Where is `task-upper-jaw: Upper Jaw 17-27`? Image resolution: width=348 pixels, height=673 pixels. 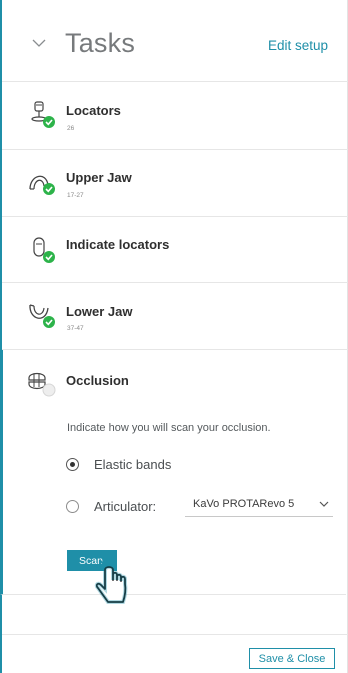 task-upper-jaw: Upper Jaw 17-27 is located at coordinates (175, 183).